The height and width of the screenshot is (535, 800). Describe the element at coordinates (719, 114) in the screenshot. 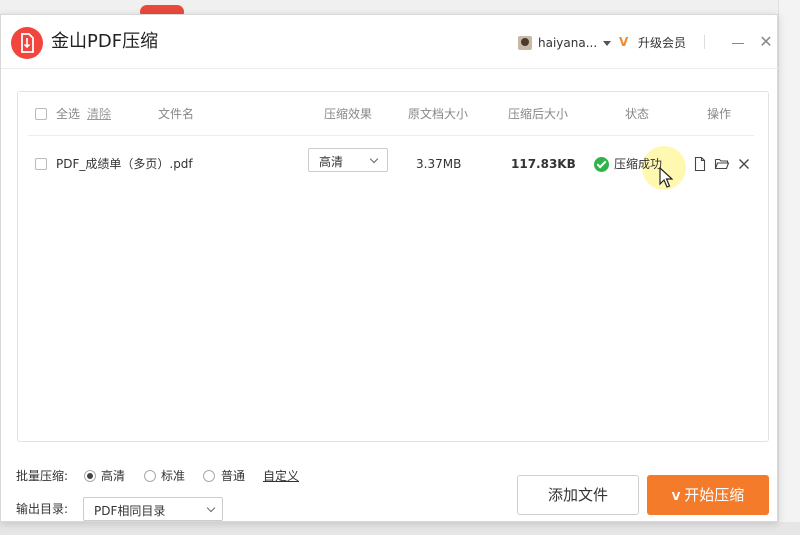

I see `header-actions: 操作` at that location.